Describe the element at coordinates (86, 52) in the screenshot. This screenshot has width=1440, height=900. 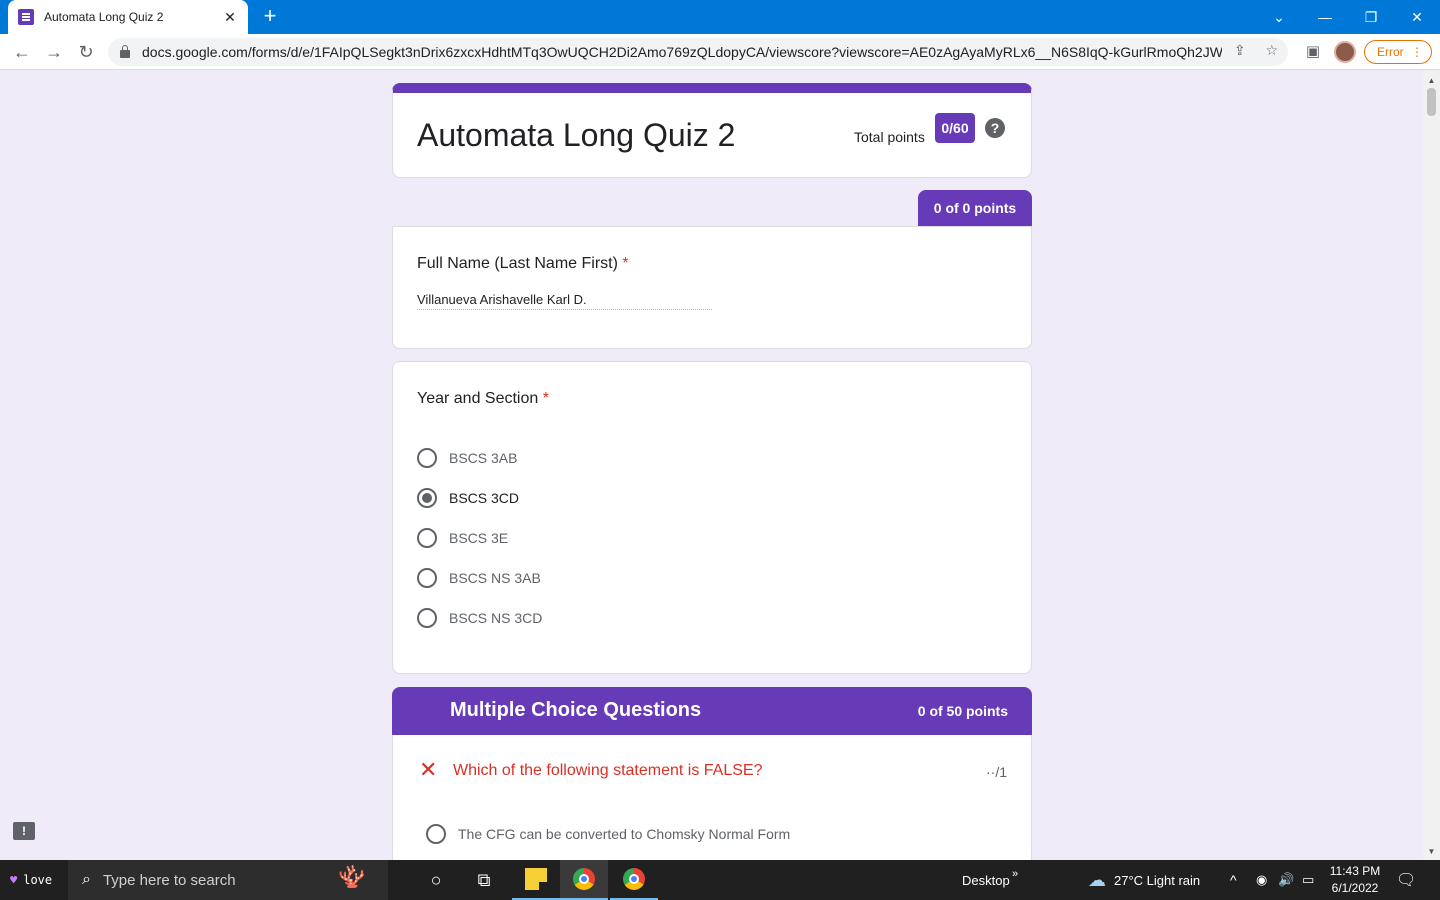
I see `reload-icon: ↻` at that location.